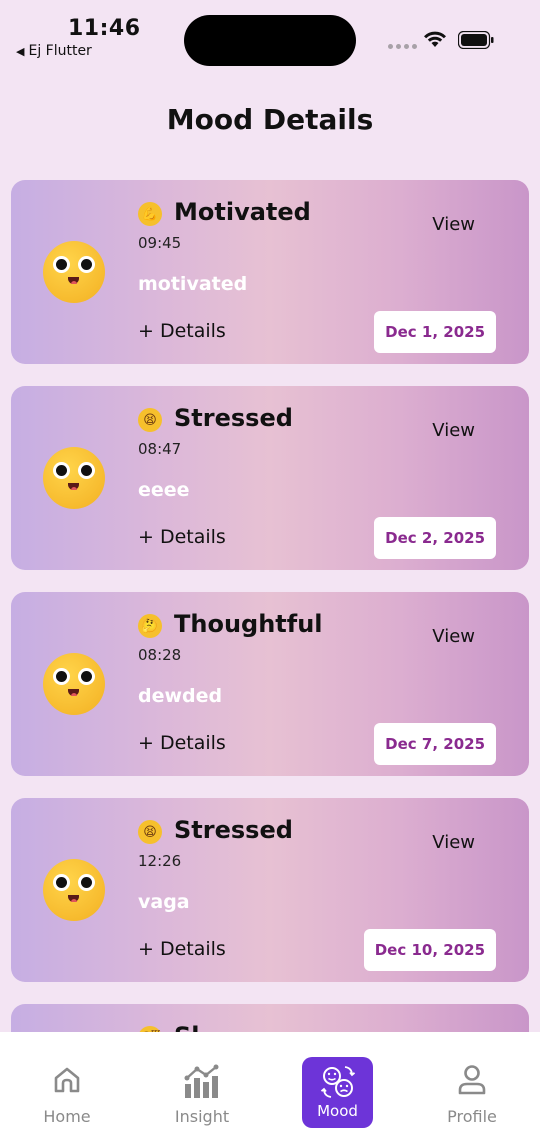 The image size is (540, 1140). What do you see at coordinates (187, 1027) in the screenshot?
I see `mood-name: Sl` at bounding box center [187, 1027].